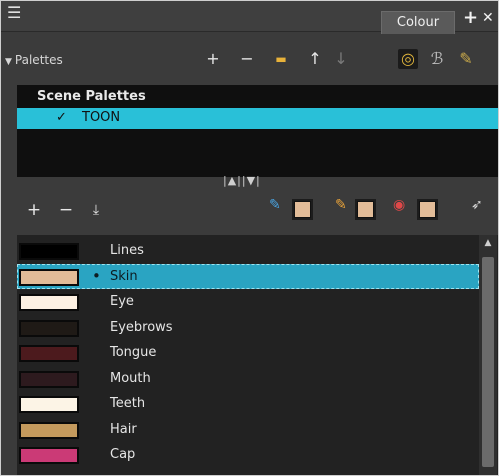  What do you see at coordinates (247, 59) in the screenshot?
I see `remove-palette-icon: −` at bounding box center [247, 59].